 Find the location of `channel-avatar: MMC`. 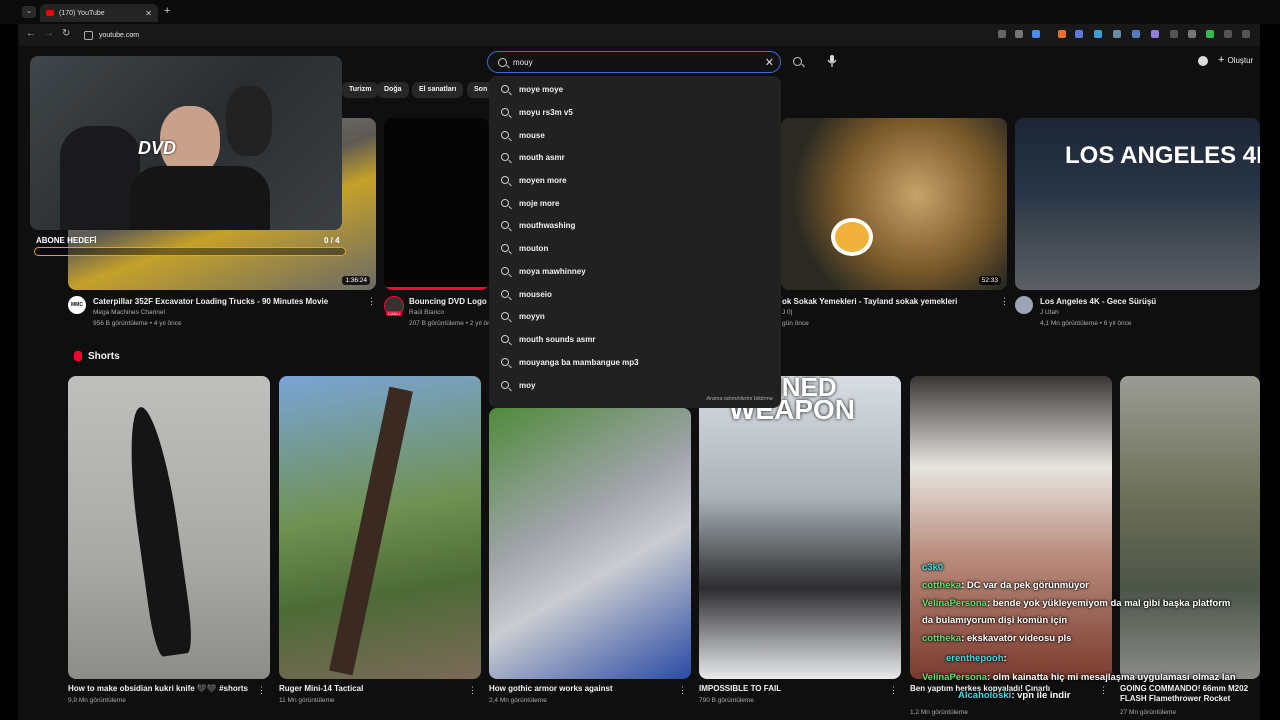

channel-avatar: MMC is located at coordinates (77, 305).